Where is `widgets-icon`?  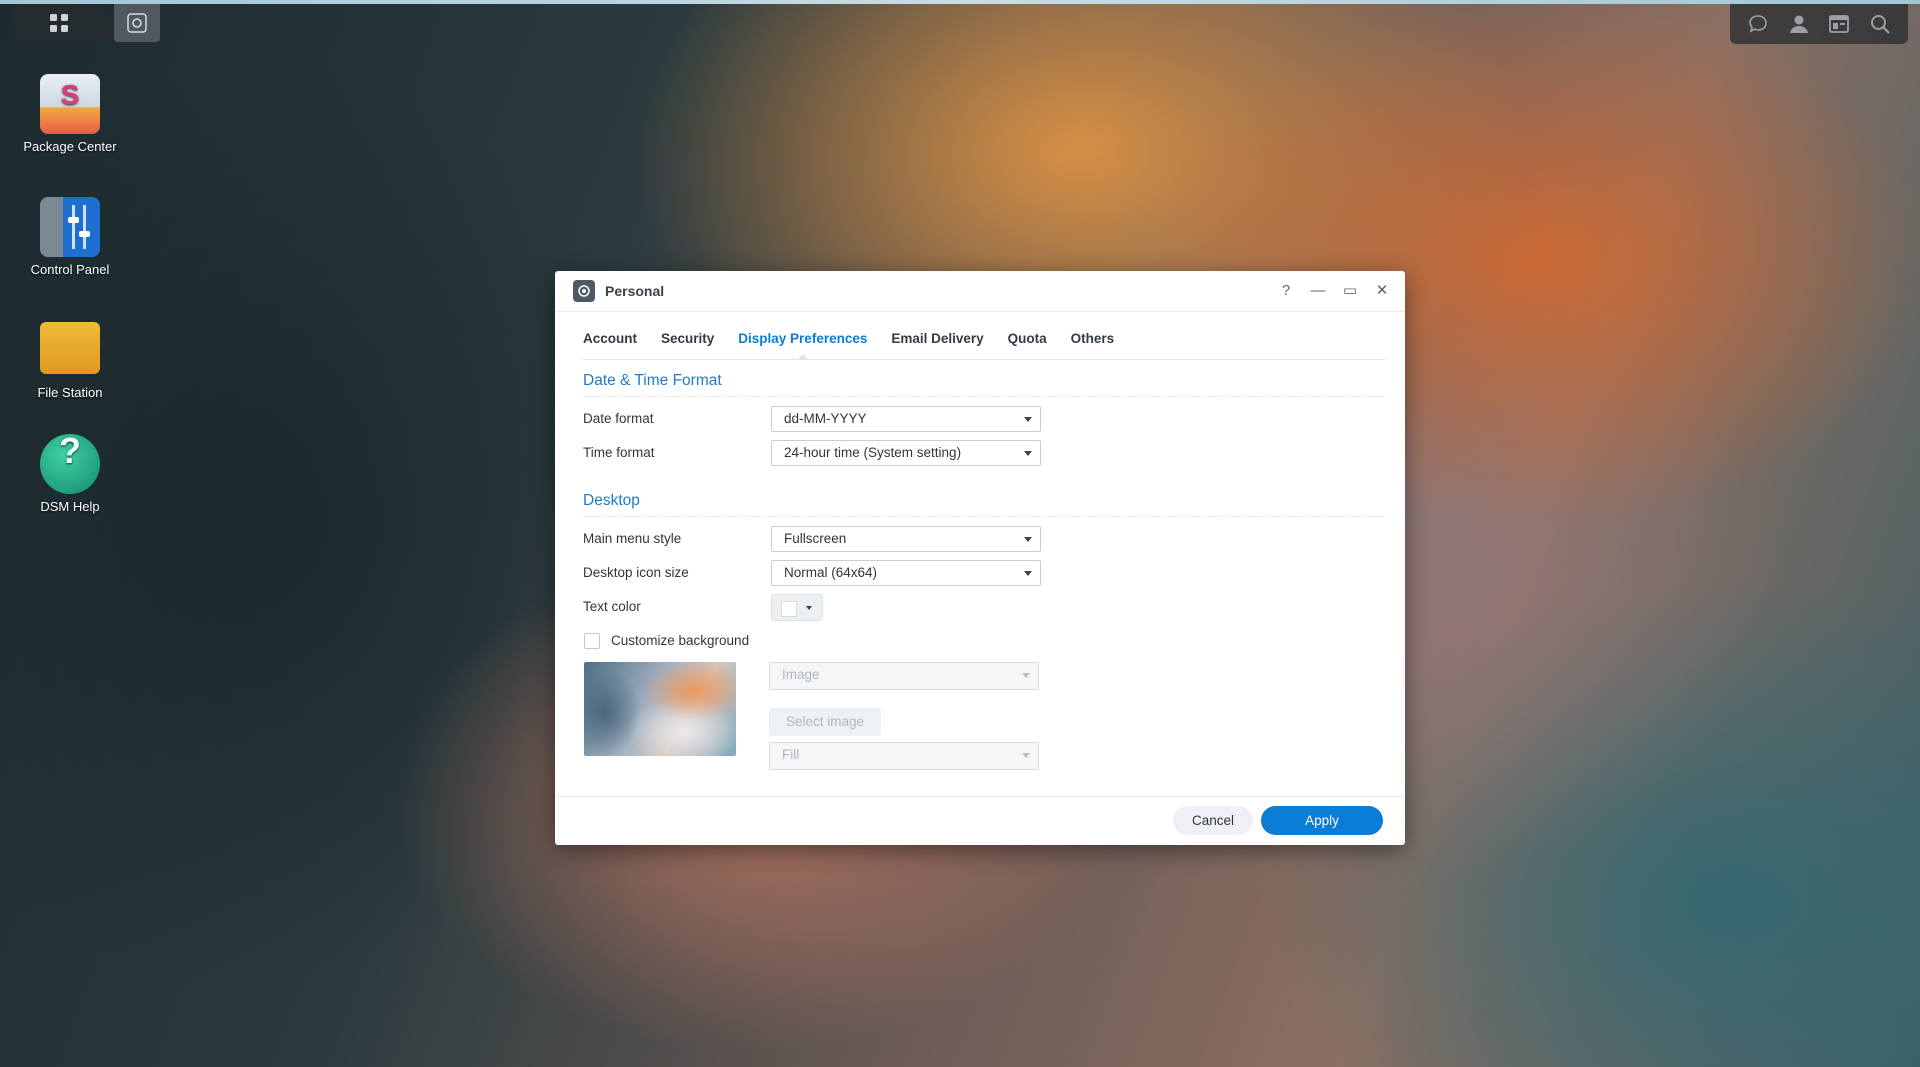 widgets-icon is located at coordinates (1839, 24).